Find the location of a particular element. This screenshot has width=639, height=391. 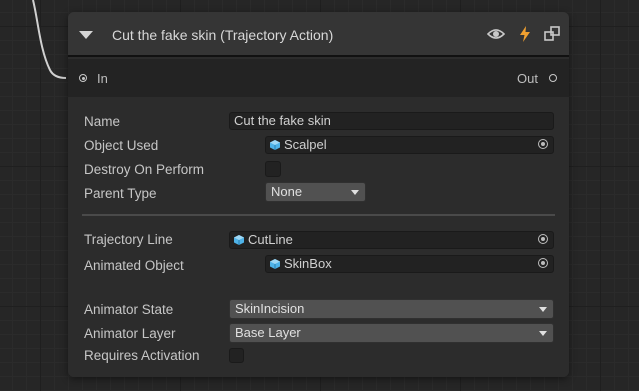

out-port-label: Out is located at coordinates (527, 78).